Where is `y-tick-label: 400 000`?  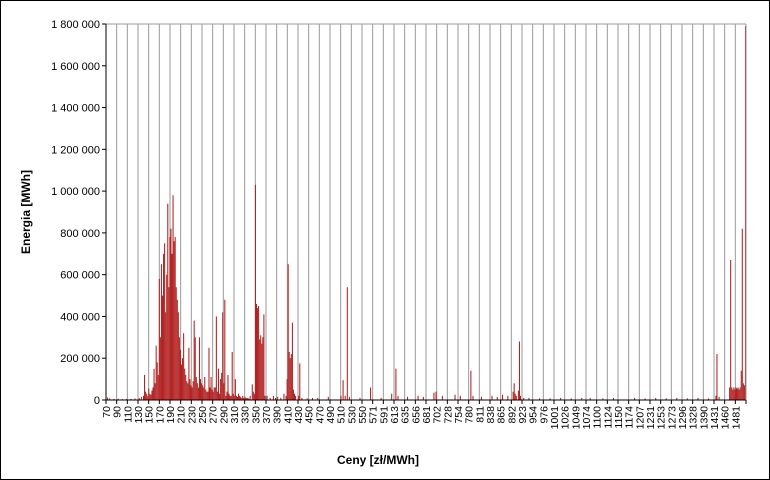
y-tick-label: 400 000 is located at coordinates (80, 317).